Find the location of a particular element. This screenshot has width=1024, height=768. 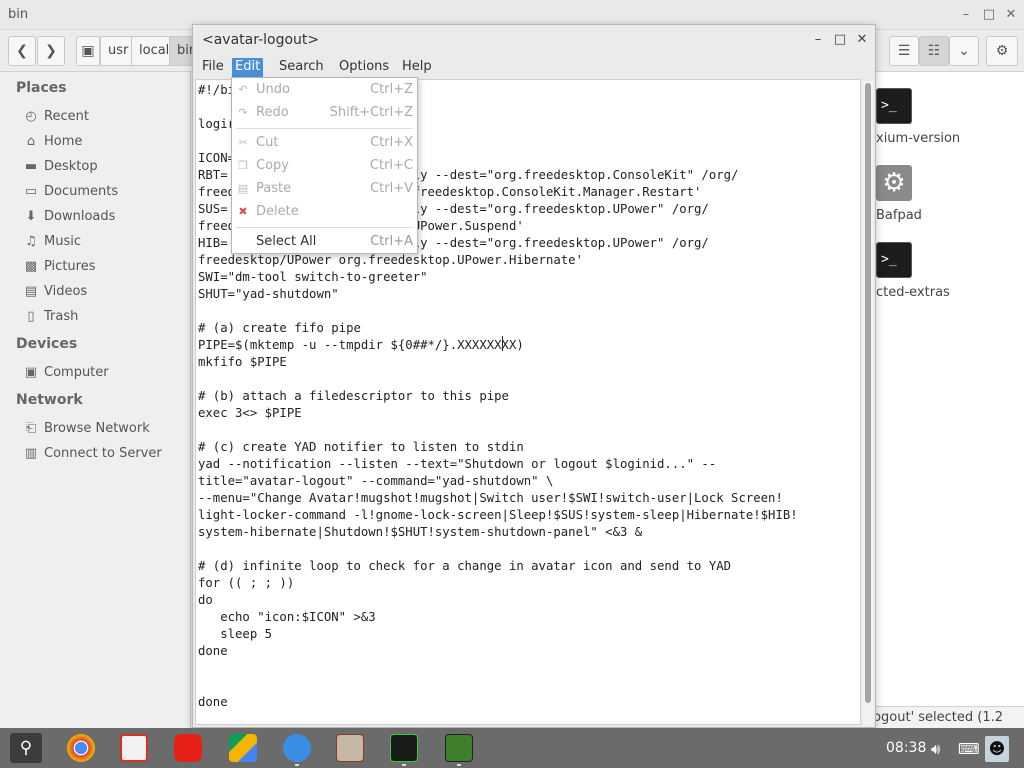

sidebar-item-home: ⌂ Home is located at coordinates (53, 142).